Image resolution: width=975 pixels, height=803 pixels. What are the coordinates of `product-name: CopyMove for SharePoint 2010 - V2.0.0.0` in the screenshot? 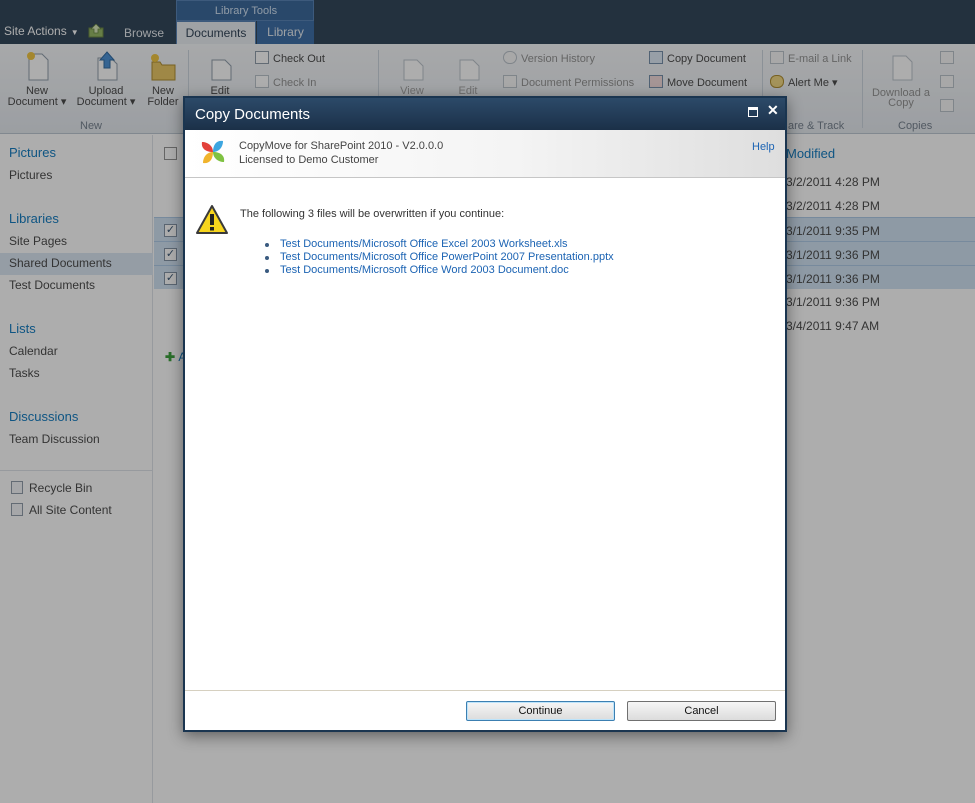 It's located at (341, 146).